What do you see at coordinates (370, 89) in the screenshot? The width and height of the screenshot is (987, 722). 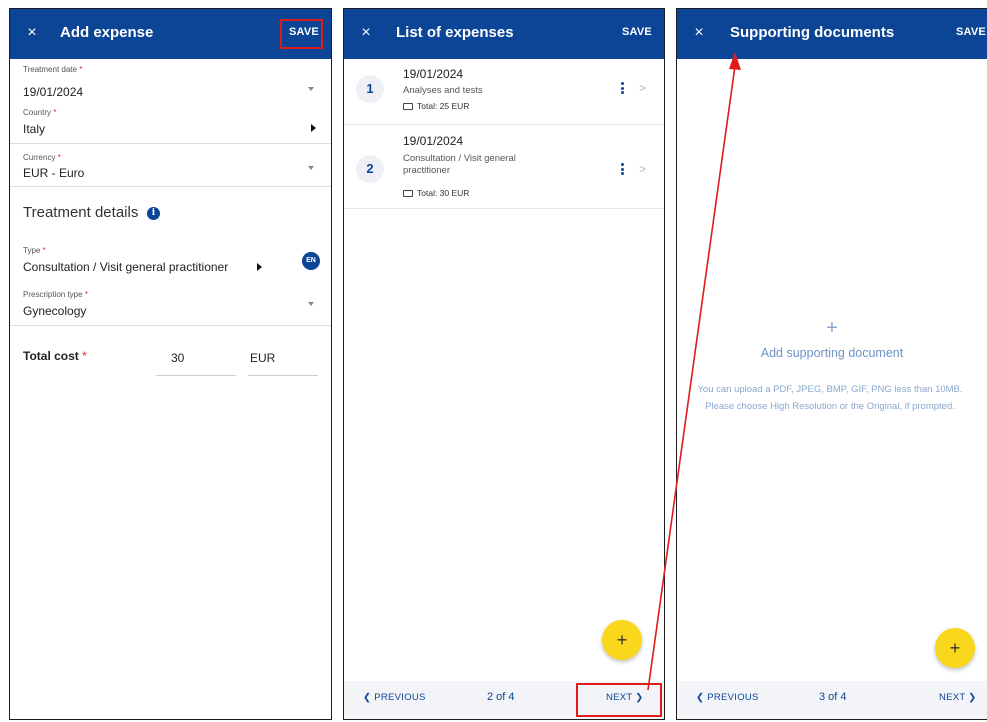 I see `expense-number: 1` at bounding box center [370, 89].